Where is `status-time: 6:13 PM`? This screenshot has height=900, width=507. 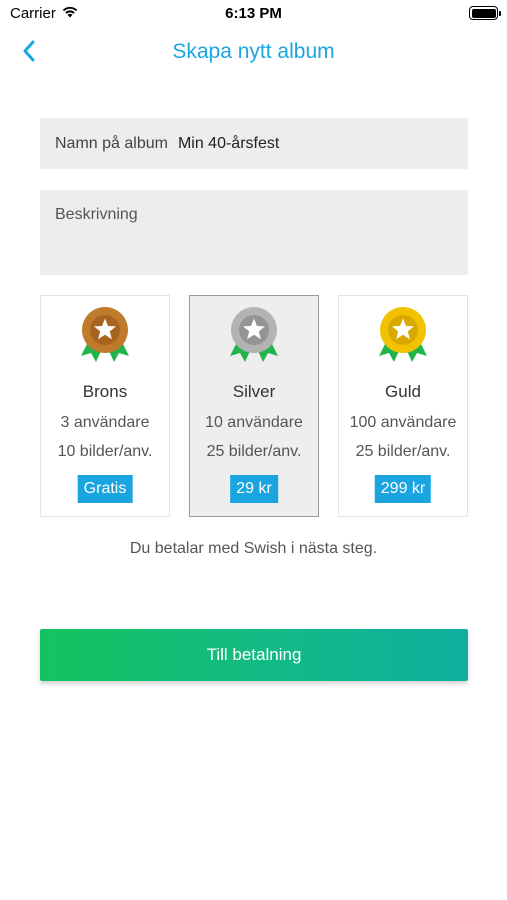
status-time: 6:13 PM is located at coordinates (253, 13).